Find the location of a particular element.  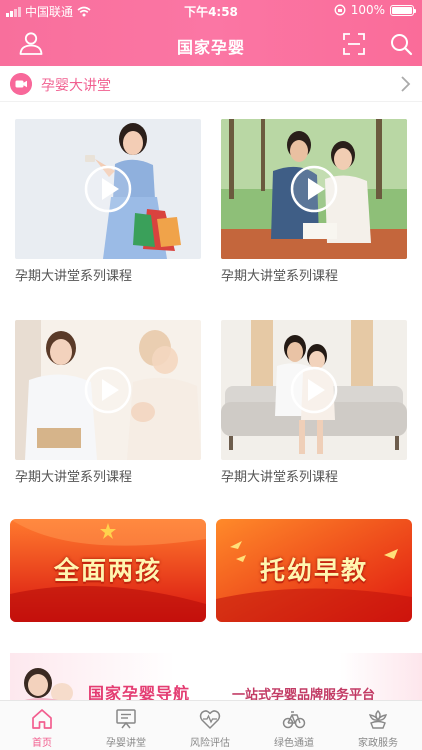

home-icon is located at coordinates (42, 719).